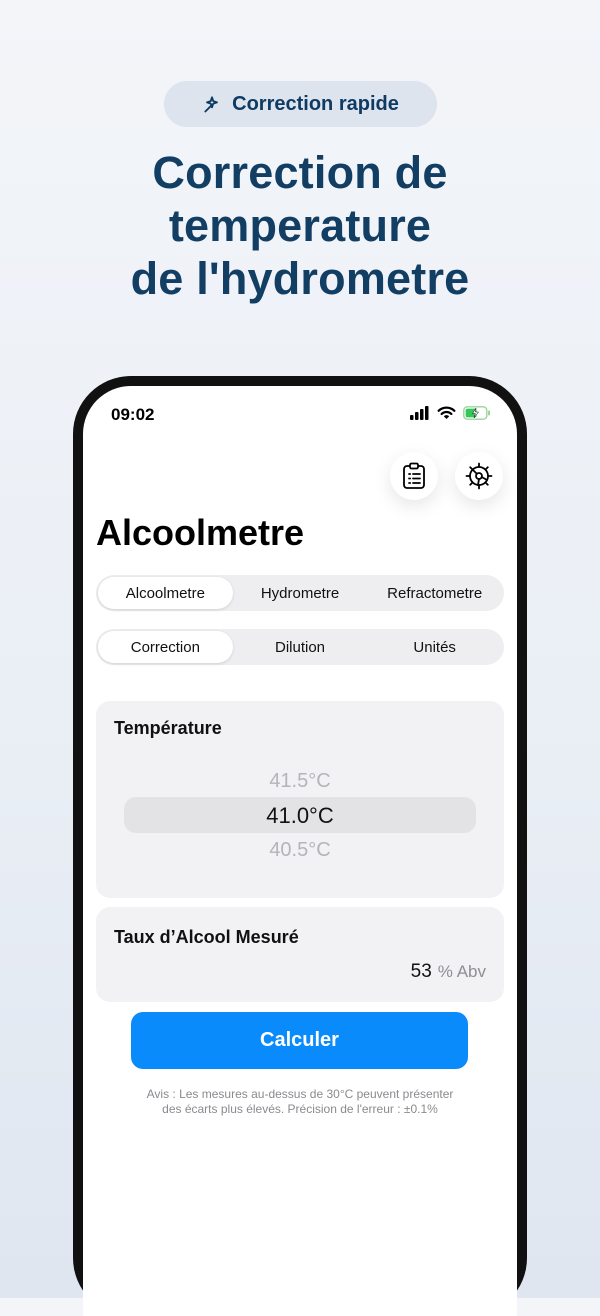  What do you see at coordinates (300, 278) in the screenshot?
I see `headline-line-3: de l'hydrometre` at bounding box center [300, 278].